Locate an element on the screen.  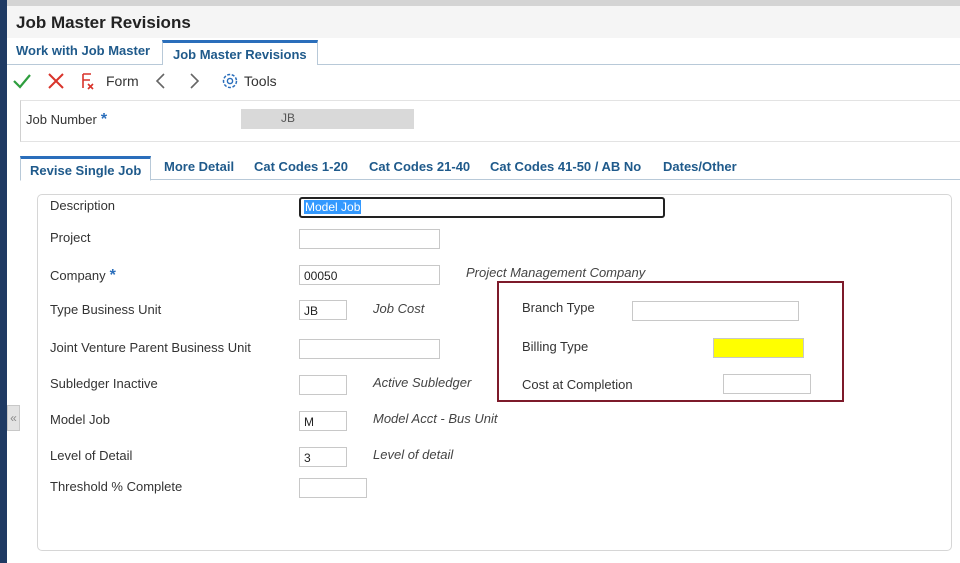
check-icon is located at coordinates (22, 81).